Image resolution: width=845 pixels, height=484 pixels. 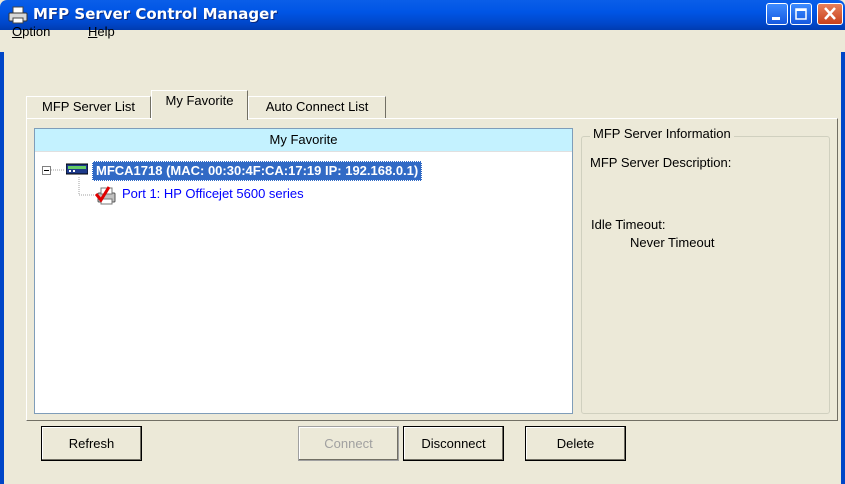 What do you see at coordinates (88, 107) in the screenshot?
I see `tab-mfp-server-list: MFP Server List` at bounding box center [88, 107].